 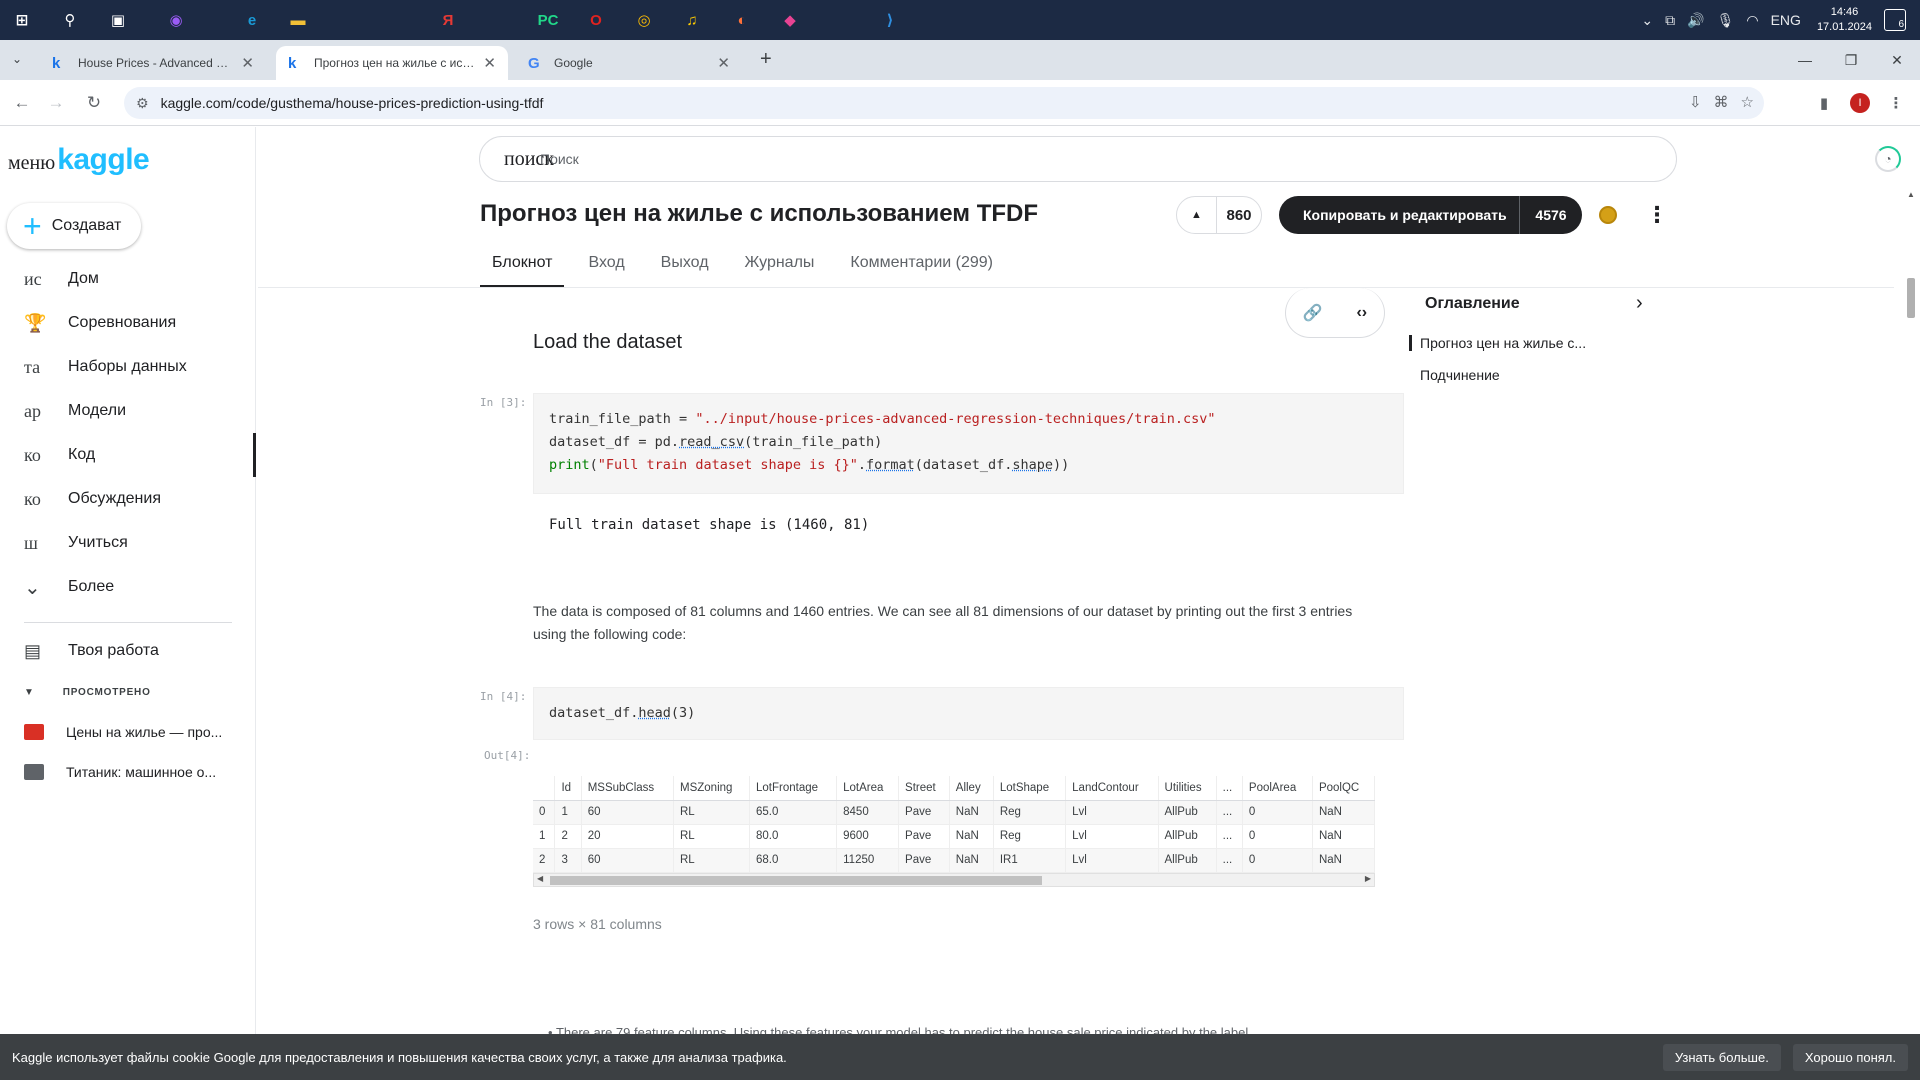 What do you see at coordinates (608, 342) in the screenshot?
I see `section-heading: Load the dataset` at bounding box center [608, 342].